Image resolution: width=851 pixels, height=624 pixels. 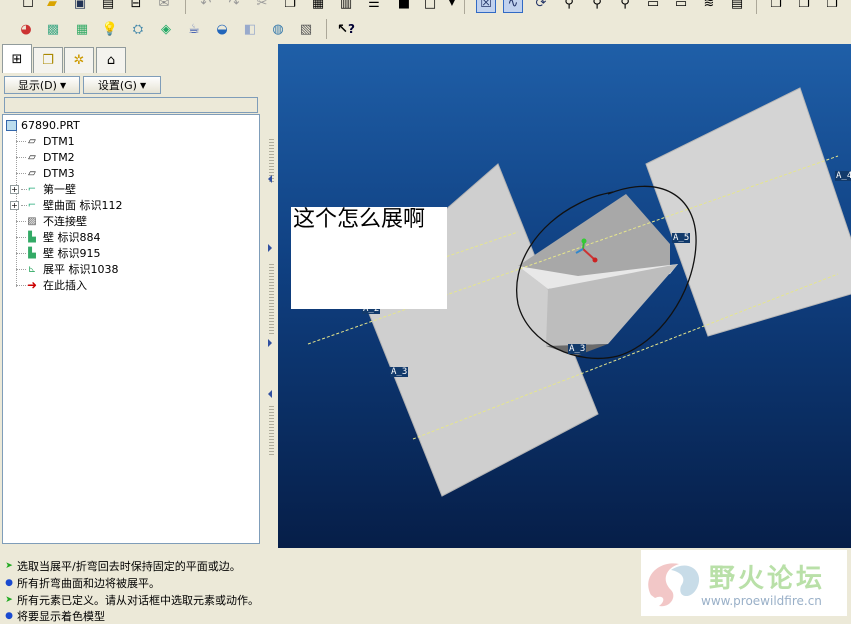 What do you see at coordinates (111, 60) in the screenshot?
I see `favorites-tab: ⌂` at bounding box center [111, 60].